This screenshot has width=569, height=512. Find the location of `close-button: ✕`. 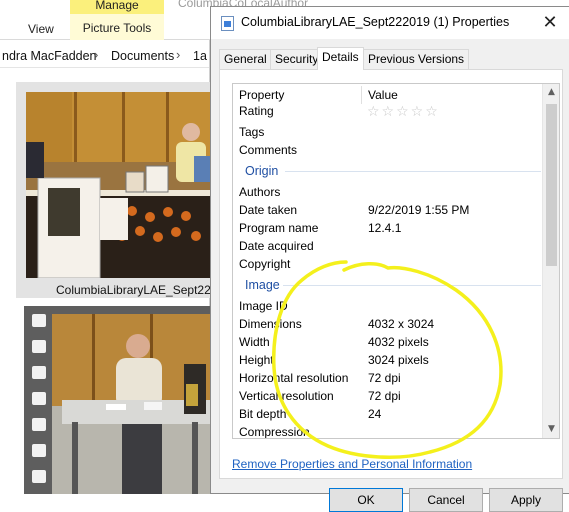

close-button: ✕ is located at coordinates (550, 23).